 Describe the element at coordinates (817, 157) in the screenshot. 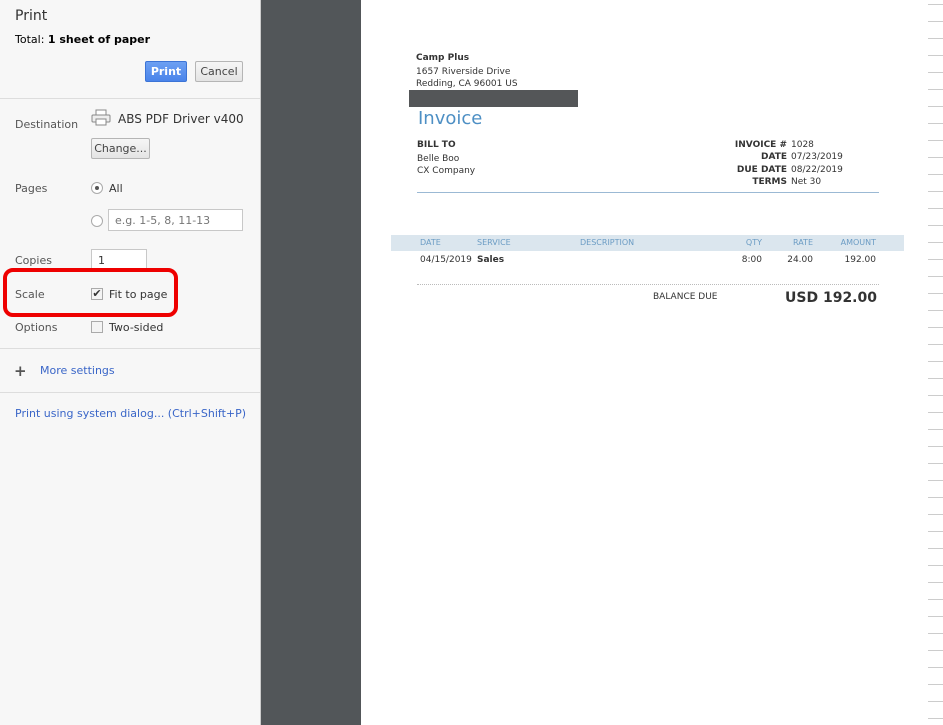

I see `meta-value: 07/23/2019` at that location.